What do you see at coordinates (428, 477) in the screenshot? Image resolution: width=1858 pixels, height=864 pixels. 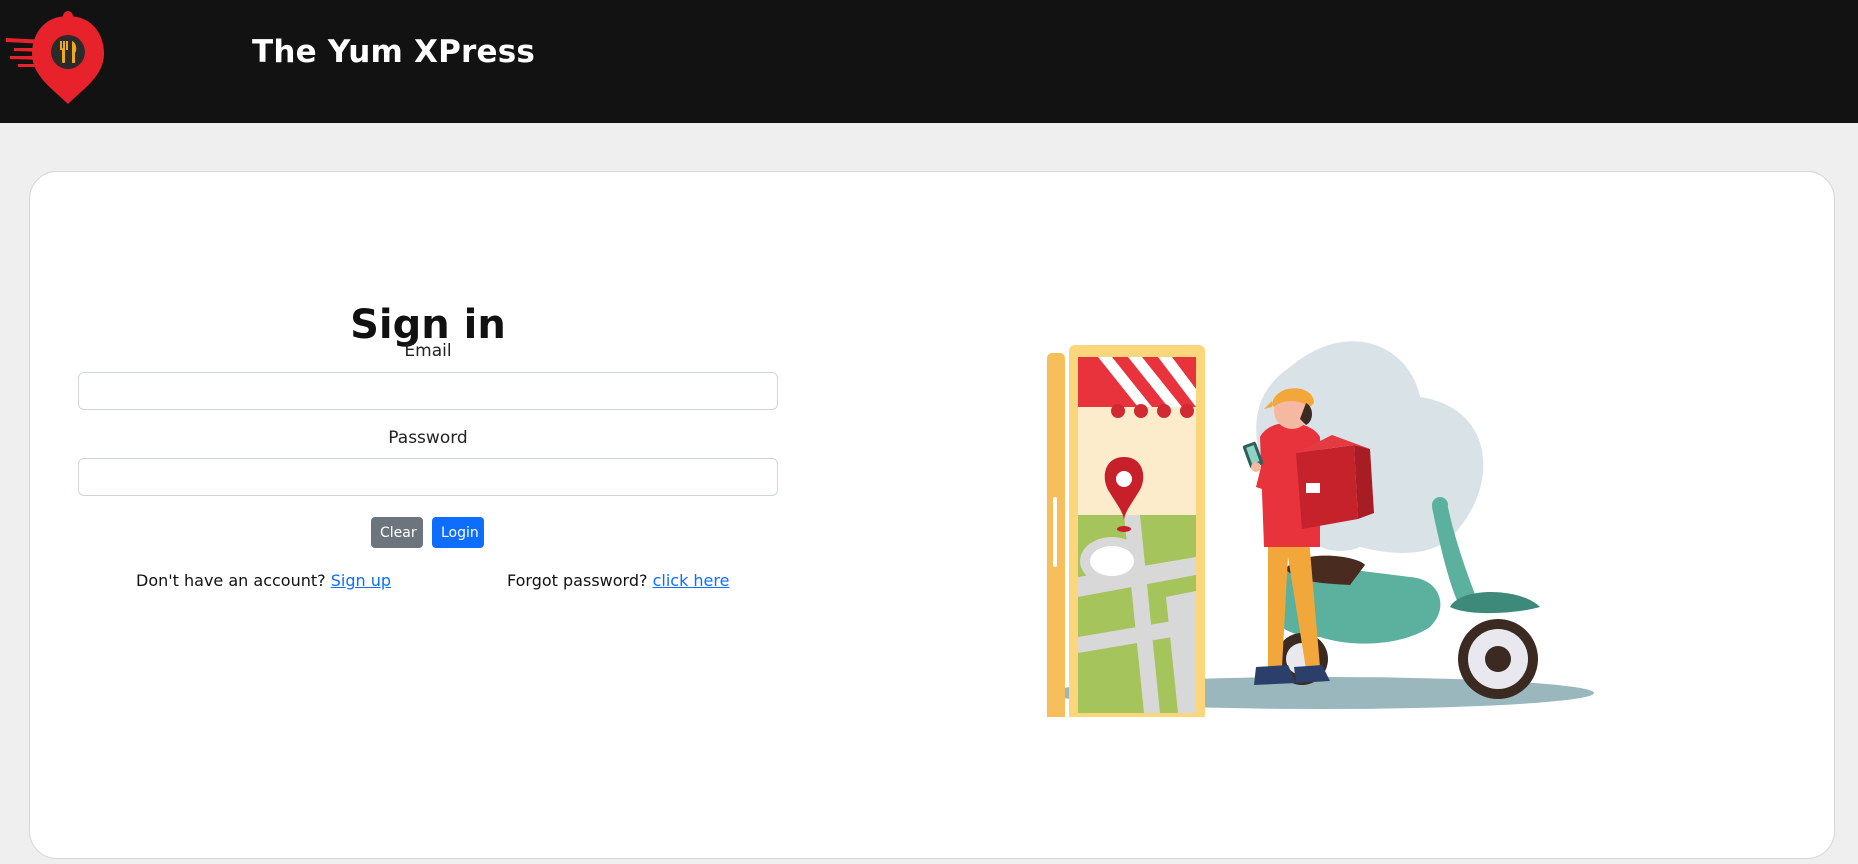 I see `password-field` at bounding box center [428, 477].